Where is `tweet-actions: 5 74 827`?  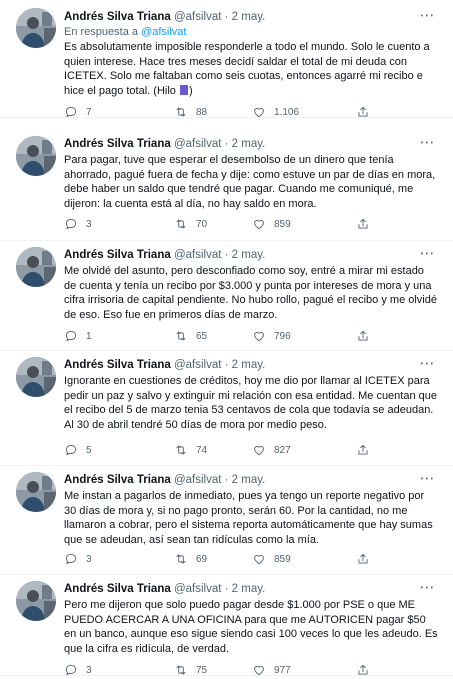
tweet-actions: 5 74 827 is located at coordinates (244, 450).